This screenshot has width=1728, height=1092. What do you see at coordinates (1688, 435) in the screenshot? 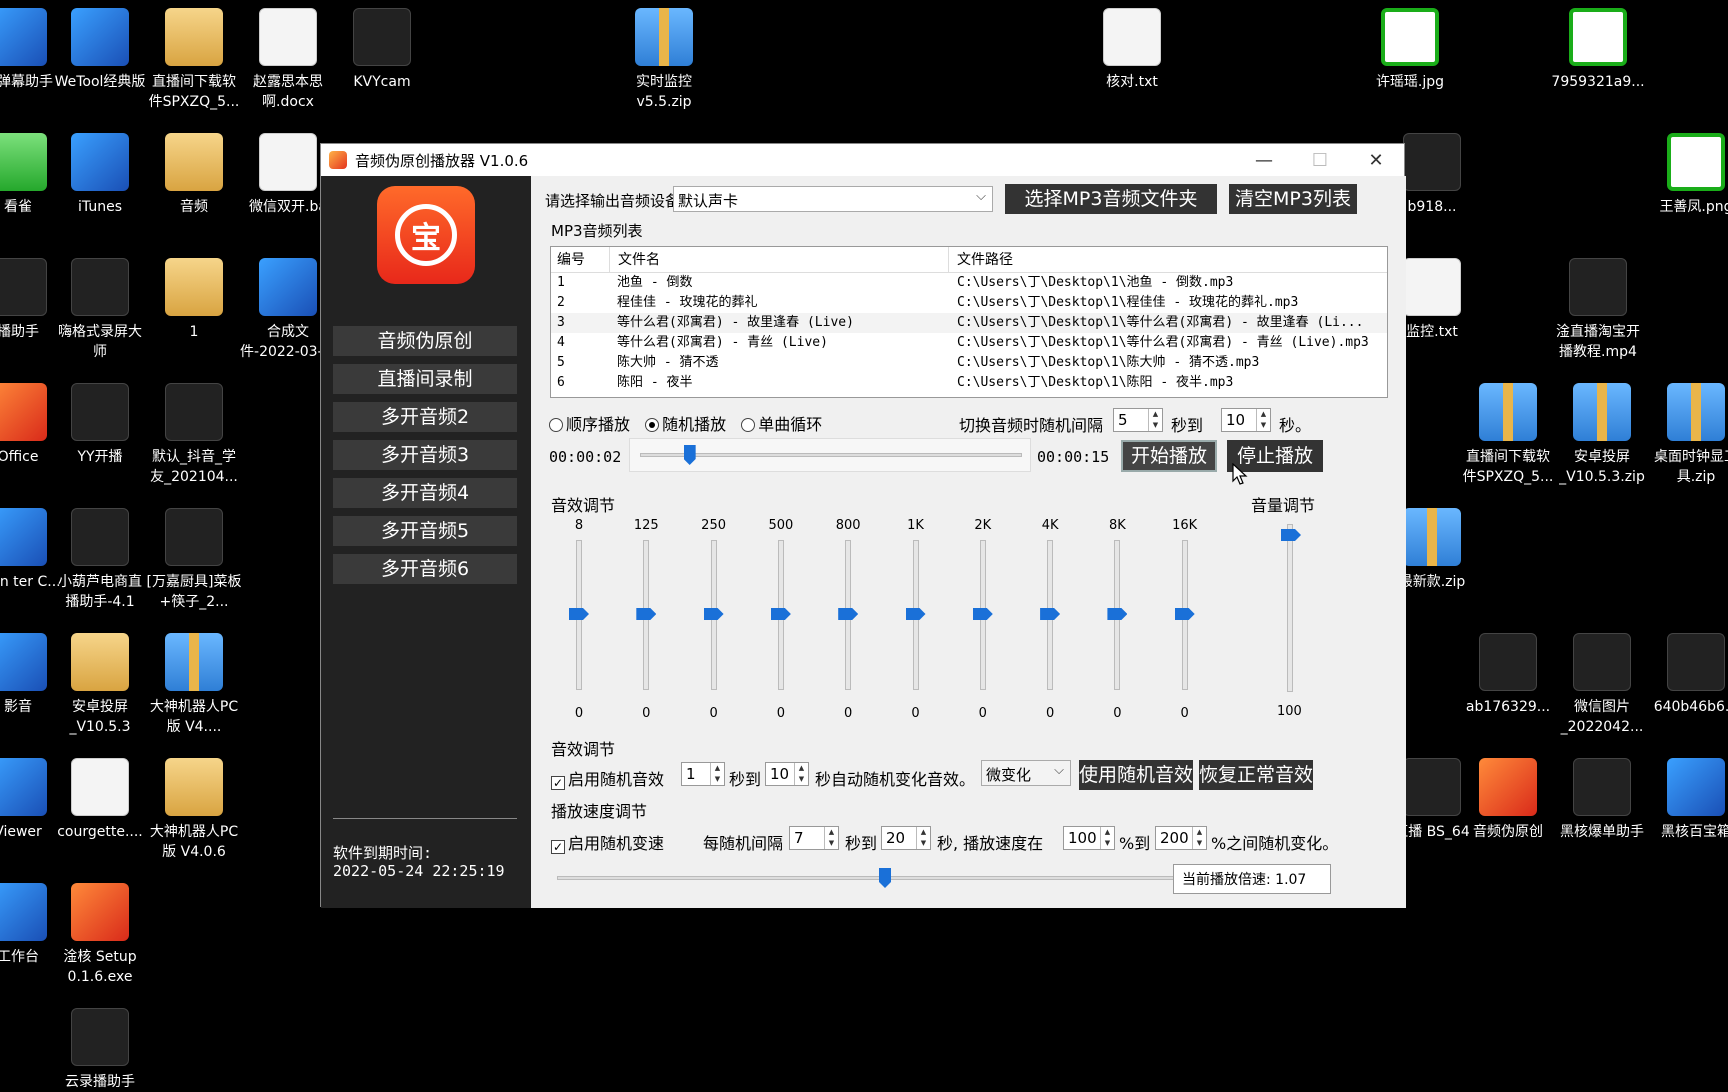
I see `desktop-icon: 桌面时钟显工具.zip` at bounding box center [1688, 435].